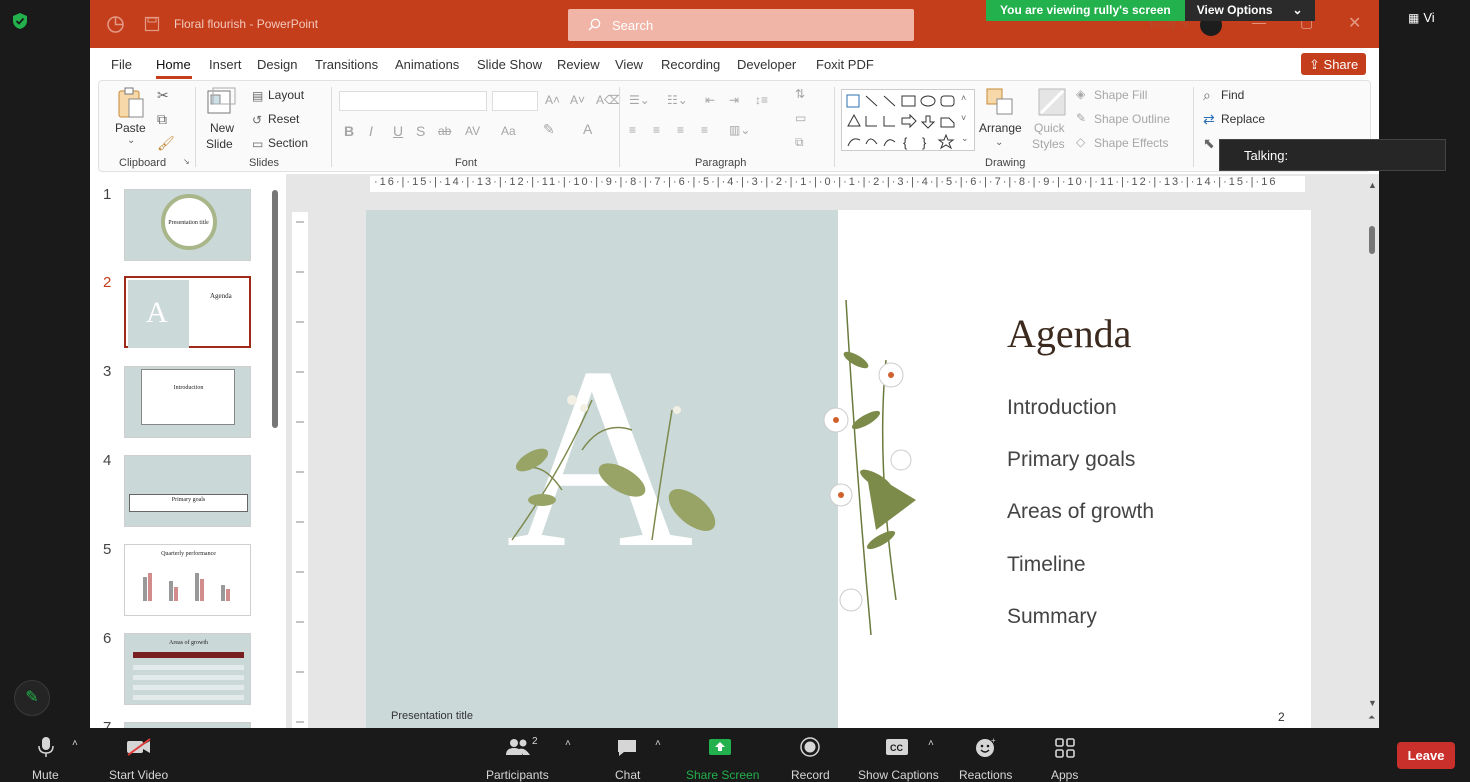  What do you see at coordinates (986, 747) in the screenshot?
I see `reactions-icon: +` at bounding box center [986, 747].